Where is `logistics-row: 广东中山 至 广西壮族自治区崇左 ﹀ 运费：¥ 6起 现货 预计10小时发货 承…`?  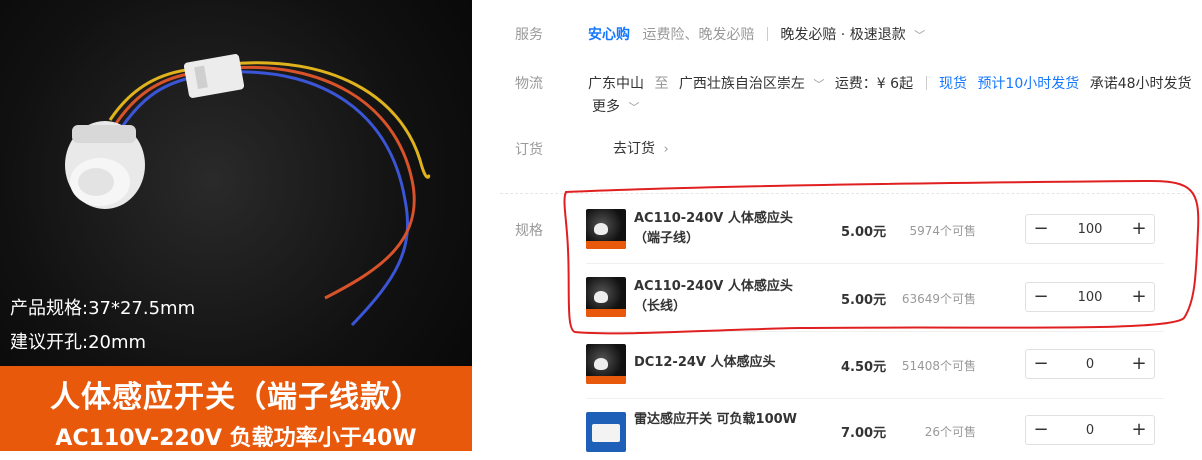
logistics-row: 广东中山 至 广西壮族自治区崇左 ﹀ 运费：¥ 6起 现货 预计10小时发货 承… is located at coordinates (890, 83).